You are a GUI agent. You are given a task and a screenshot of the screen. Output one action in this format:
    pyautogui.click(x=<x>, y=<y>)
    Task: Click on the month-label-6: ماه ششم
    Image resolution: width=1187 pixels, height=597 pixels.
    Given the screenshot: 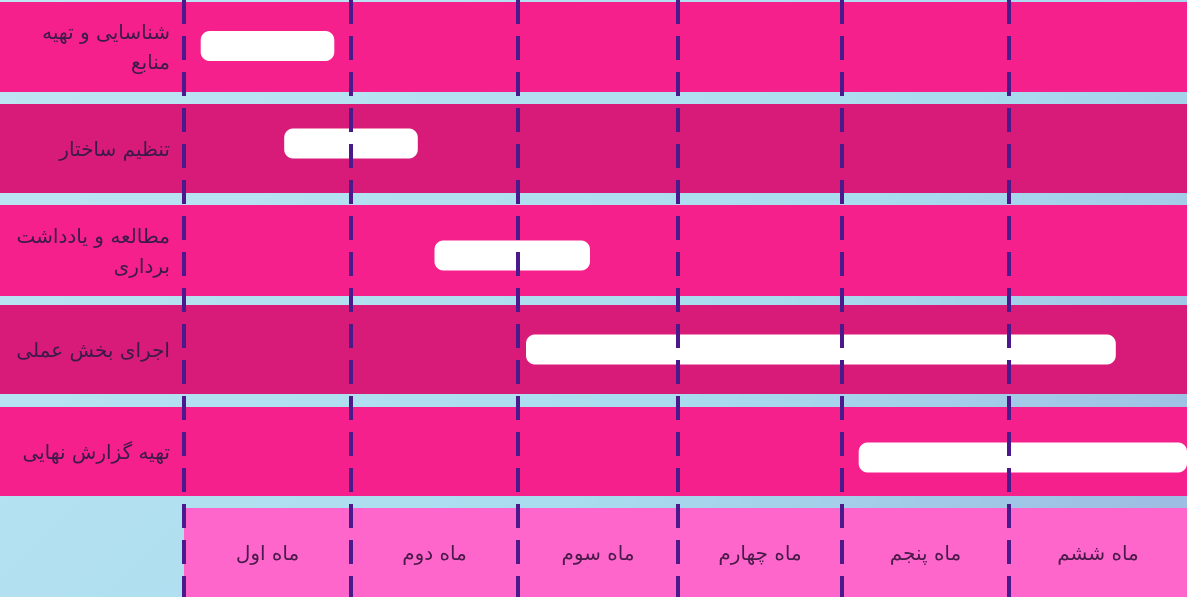 What is the action you would take?
    pyautogui.click(x=1098, y=552)
    